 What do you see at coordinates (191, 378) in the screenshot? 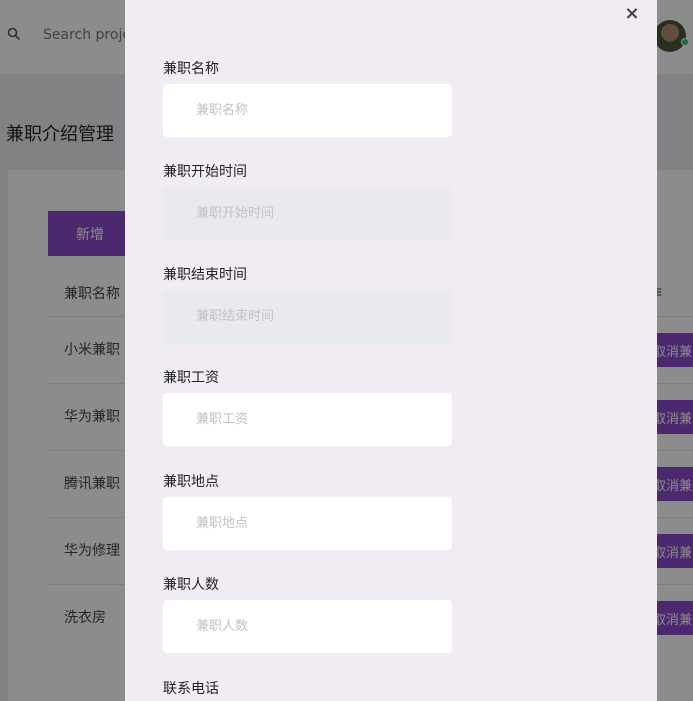
I see `field-label-salary: 兼职工资` at bounding box center [191, 378].